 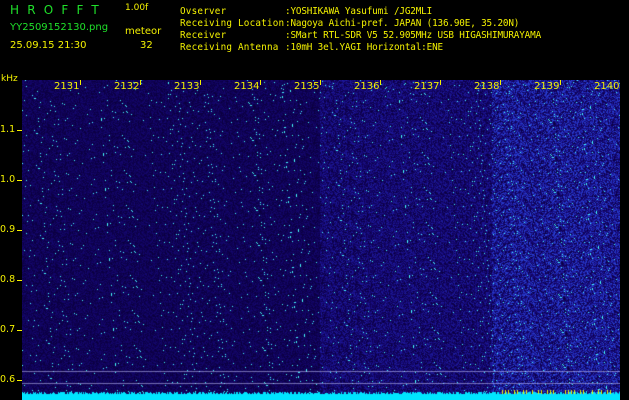 I want to click on x-tick-label: 2140, so click(x=607, y=86).